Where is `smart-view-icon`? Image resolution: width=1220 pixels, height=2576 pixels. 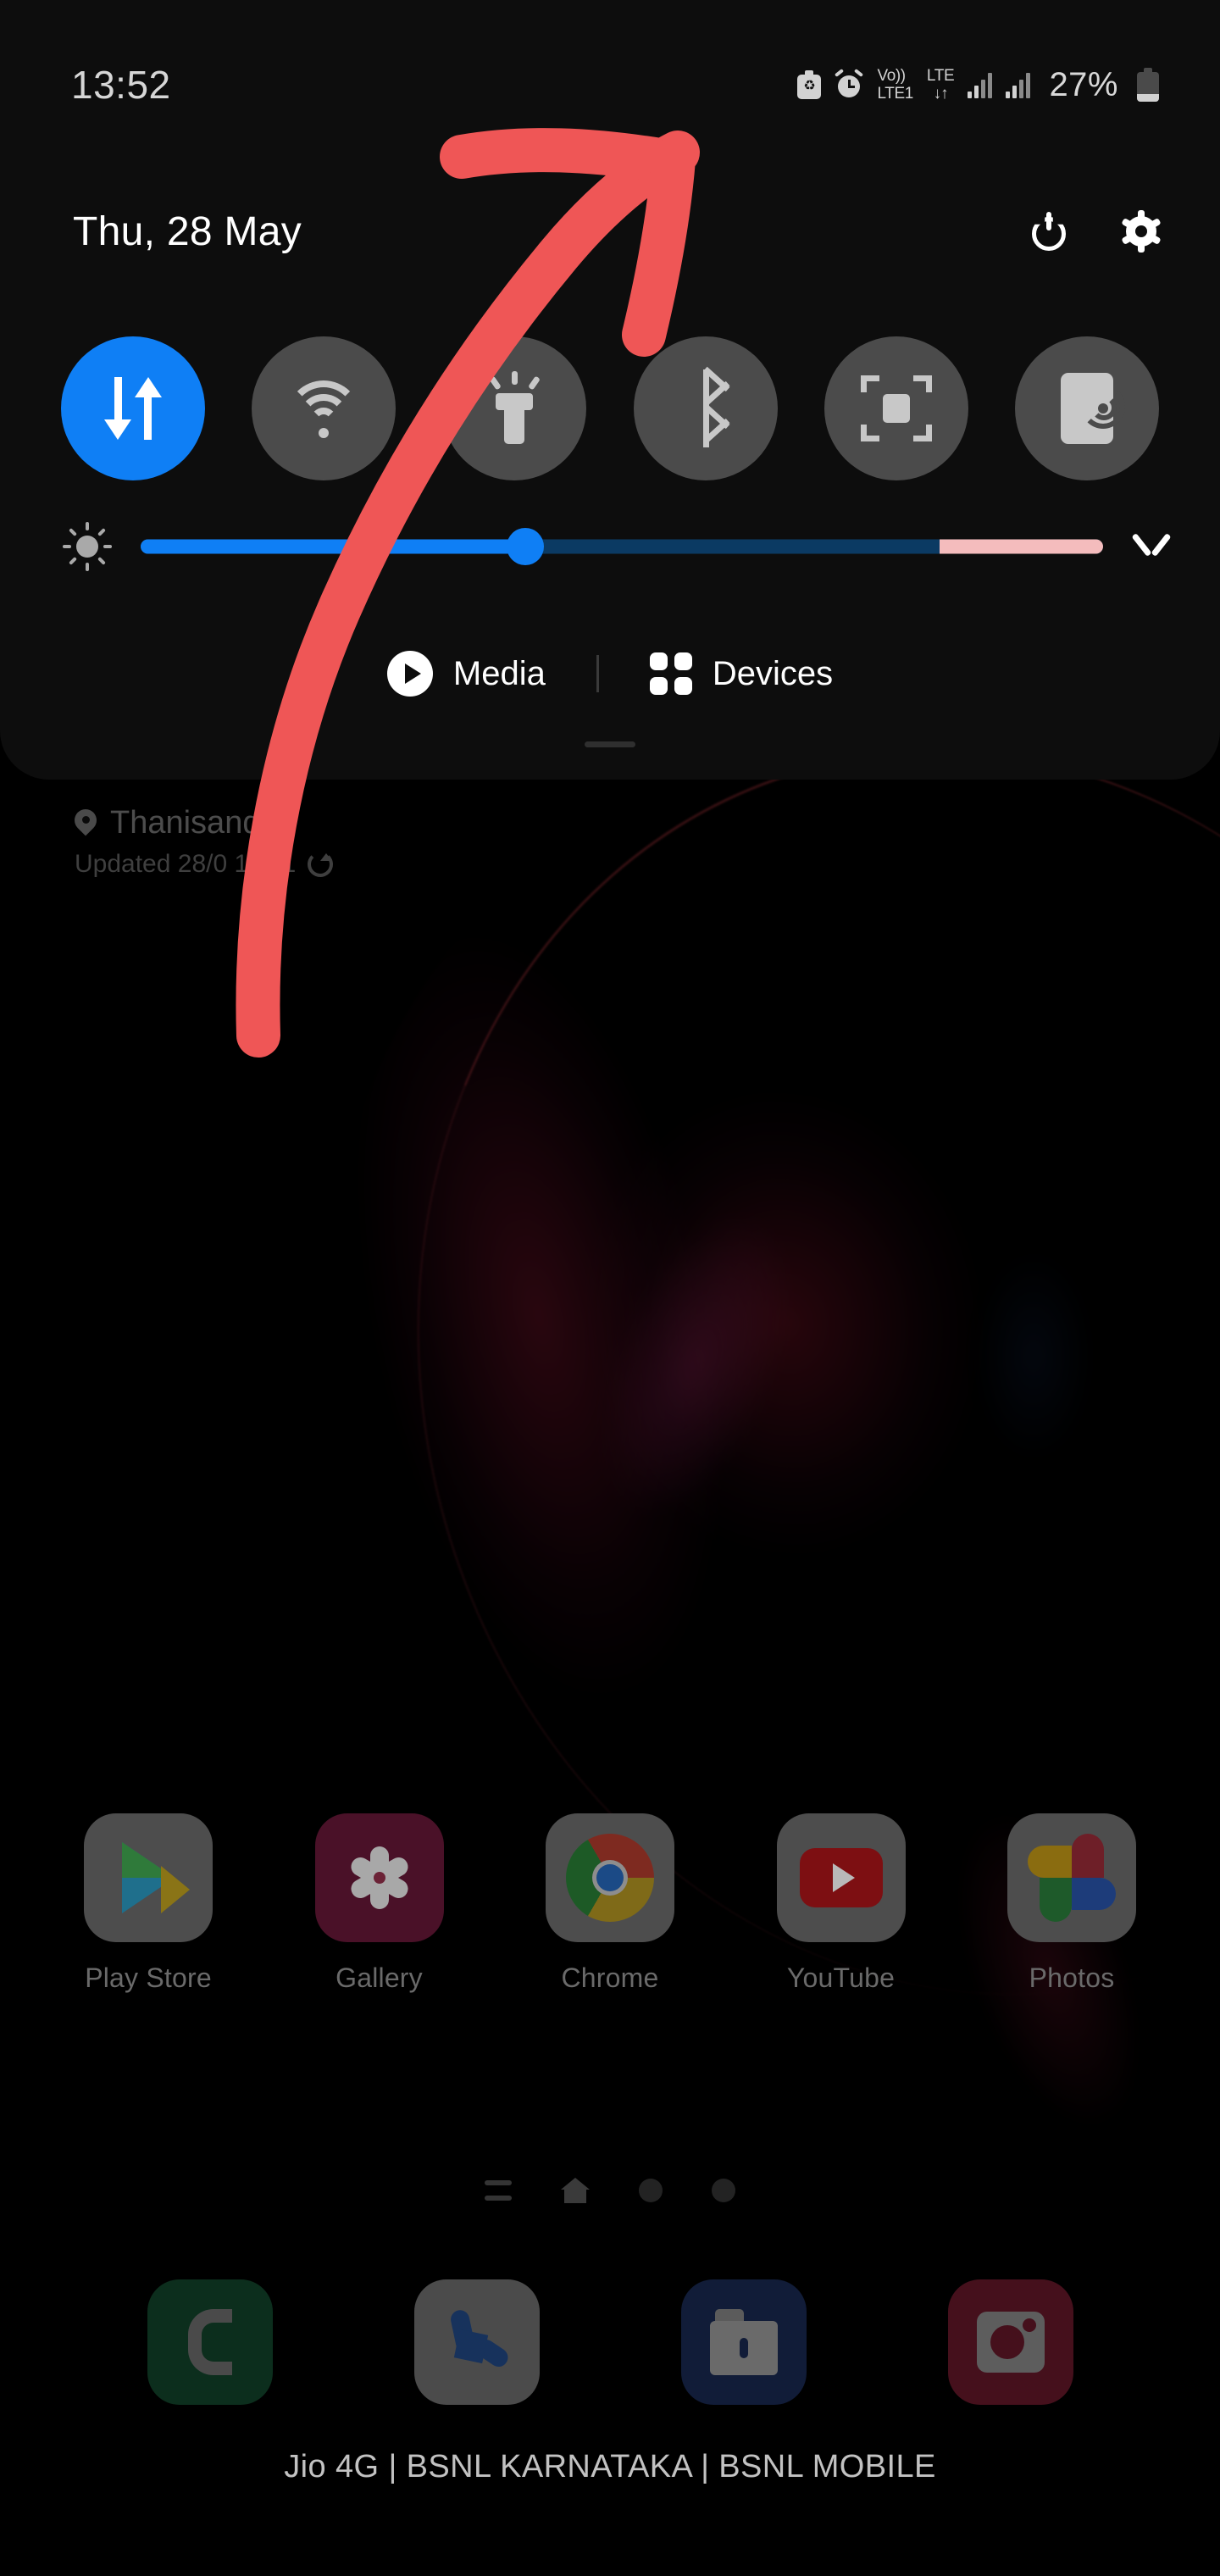 smart-view-icon is located at coordinates (896, 408).